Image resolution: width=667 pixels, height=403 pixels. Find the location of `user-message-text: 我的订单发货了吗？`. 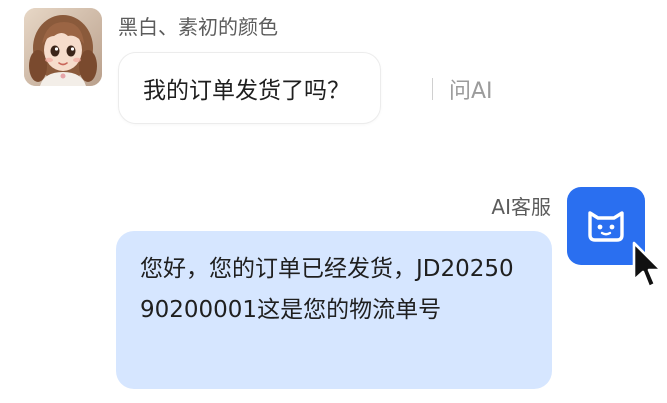

user-message-text: 我的订单发货了吗？ is located at coordinates (246, 91).